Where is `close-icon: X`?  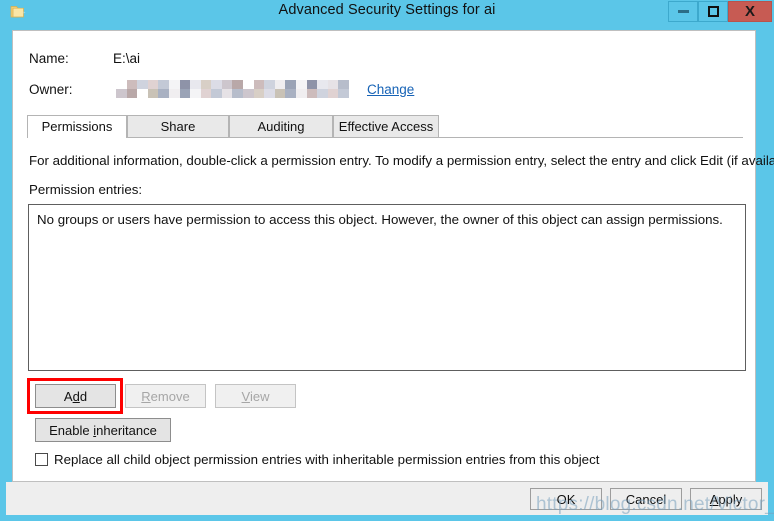 close-icon: X is located at coordinates (749, 11).